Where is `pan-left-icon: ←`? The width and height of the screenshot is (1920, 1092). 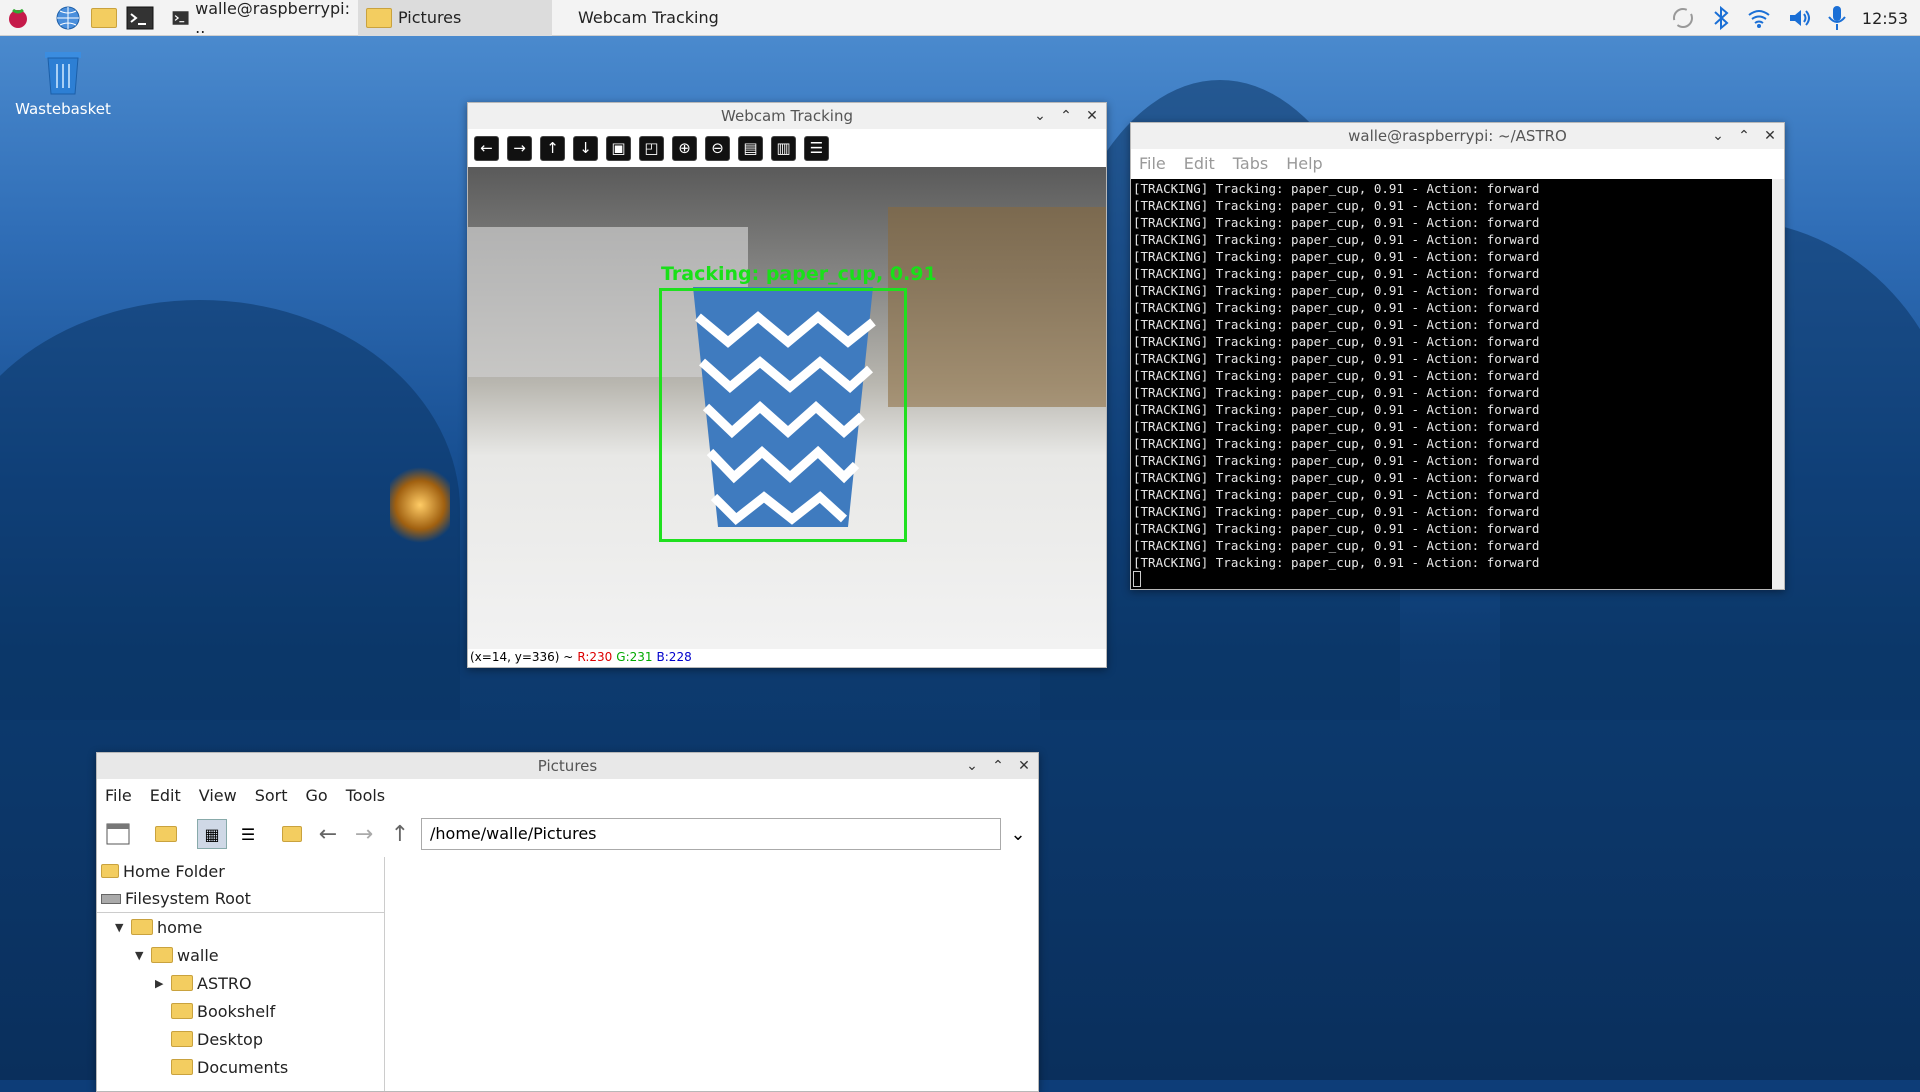
pan-left-icon: ← is located at coordinates (486, 148).